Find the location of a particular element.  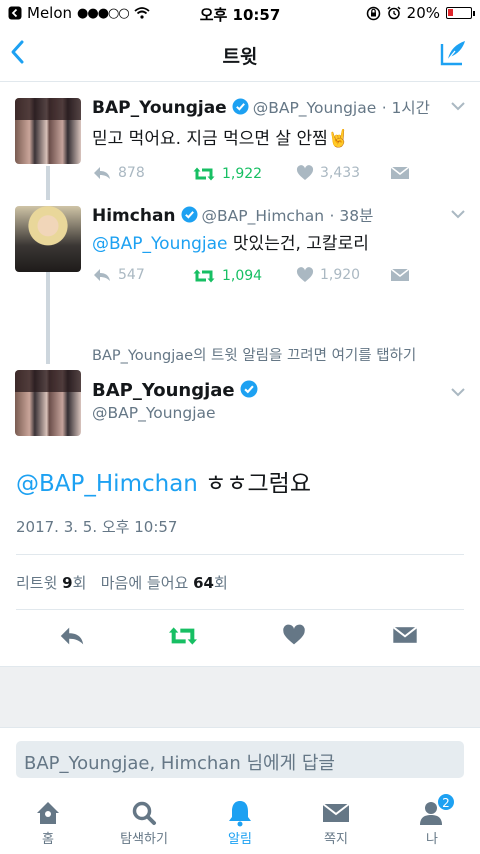

like-action: 1,920 is located at coordinates (328, 275).